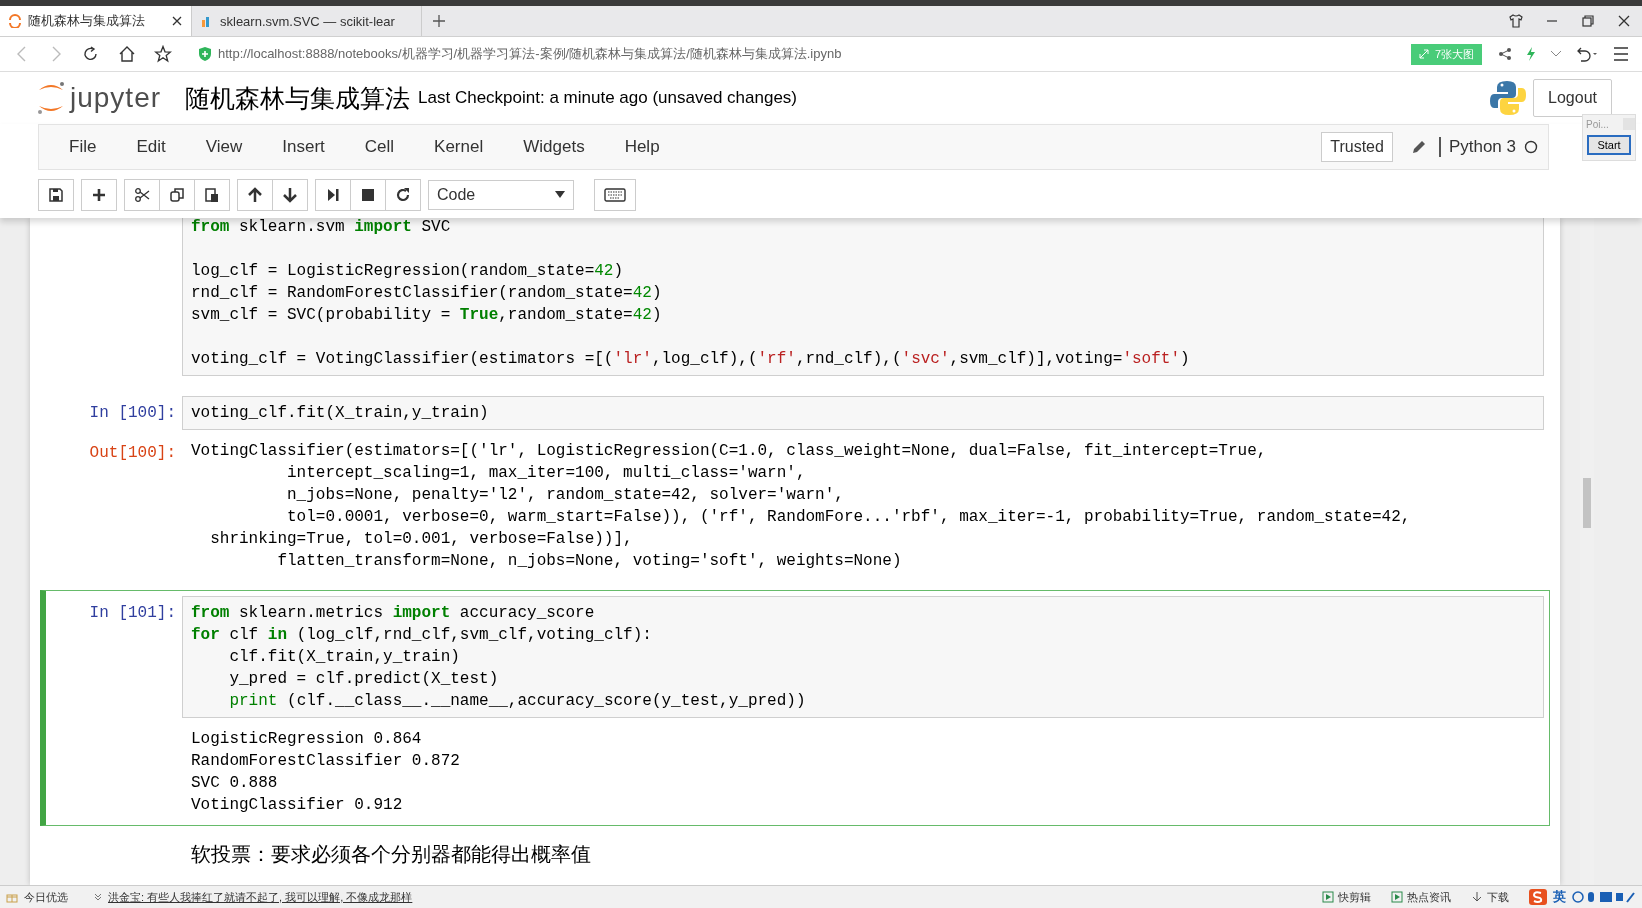 The height and width of the screenshot is (908, 1642). I want to click on status-item: 下载, so click(1490, 897).